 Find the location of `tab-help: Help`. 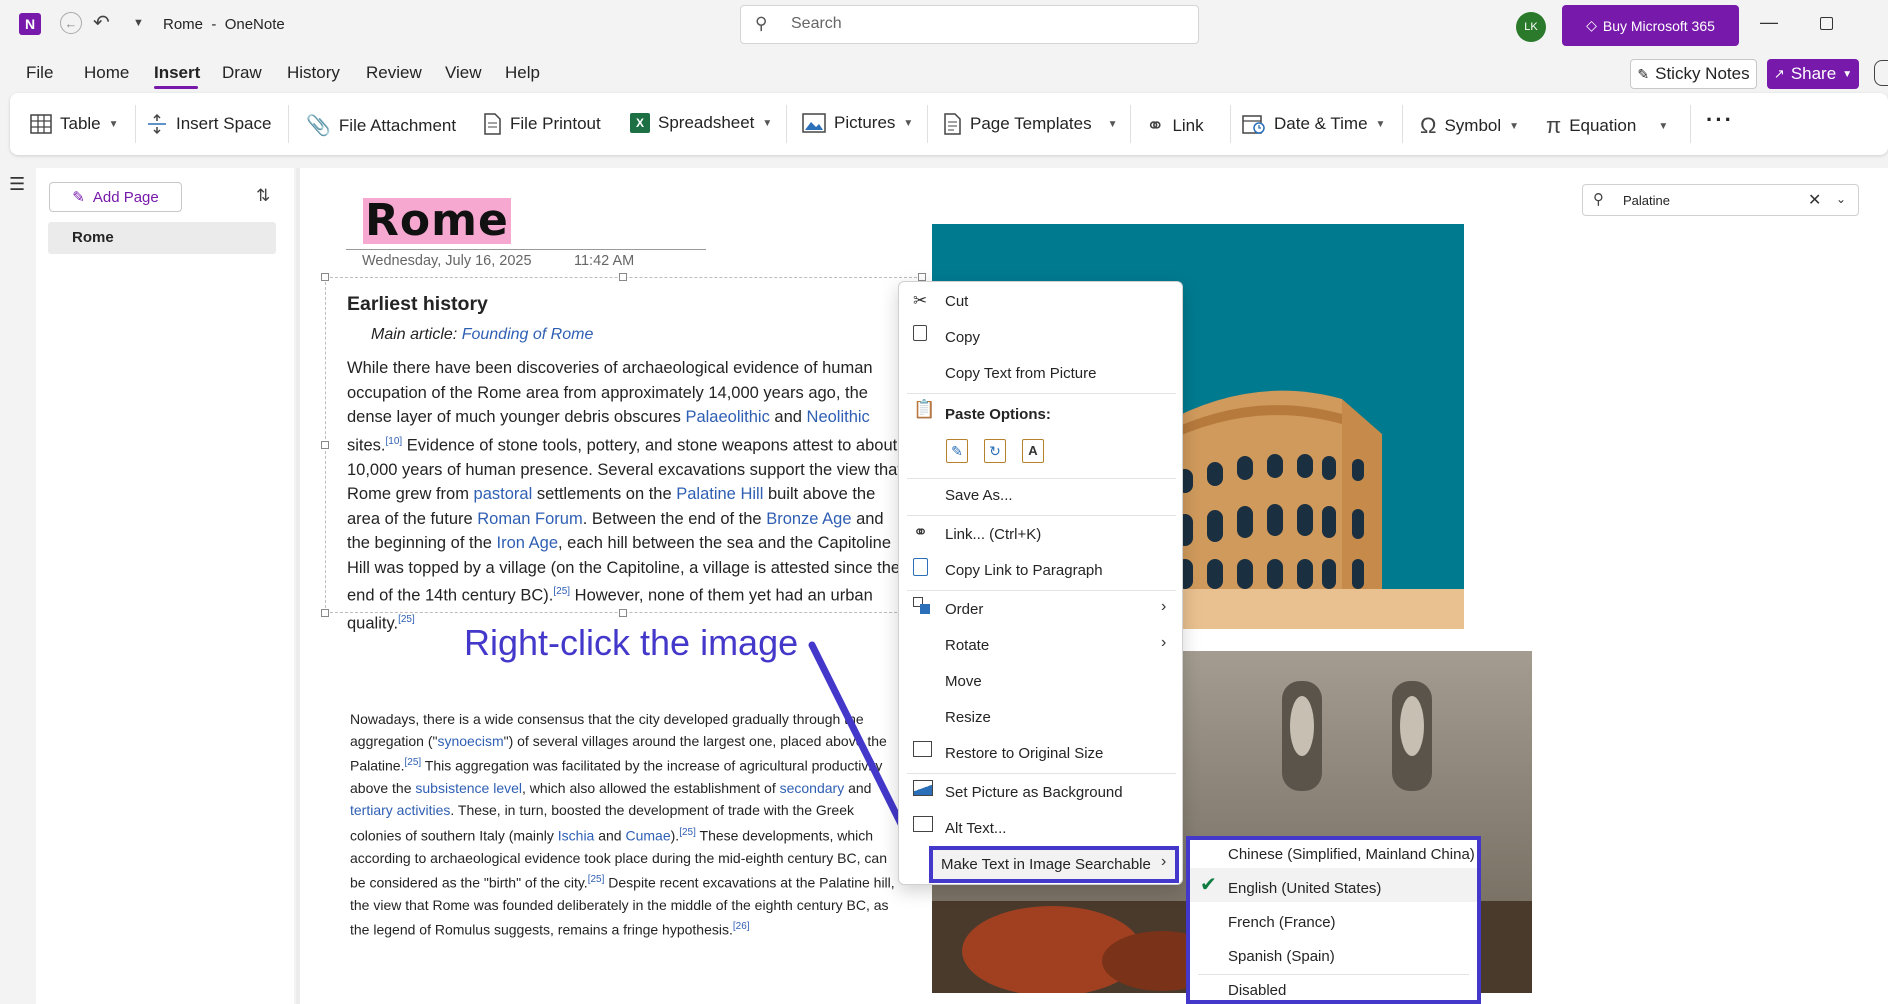

tab-help: Help is located at coordinates (522, 73).